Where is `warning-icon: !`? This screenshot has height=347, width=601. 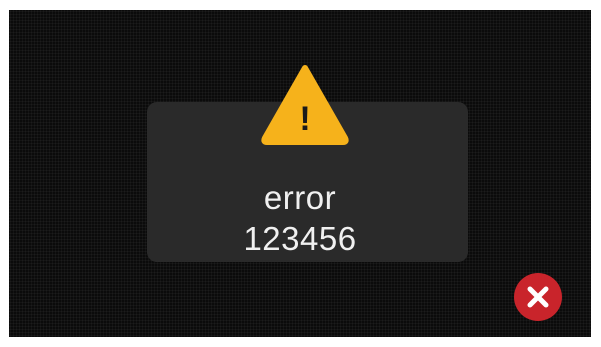 warning-icon: ! is located at coordinates (305, 105).